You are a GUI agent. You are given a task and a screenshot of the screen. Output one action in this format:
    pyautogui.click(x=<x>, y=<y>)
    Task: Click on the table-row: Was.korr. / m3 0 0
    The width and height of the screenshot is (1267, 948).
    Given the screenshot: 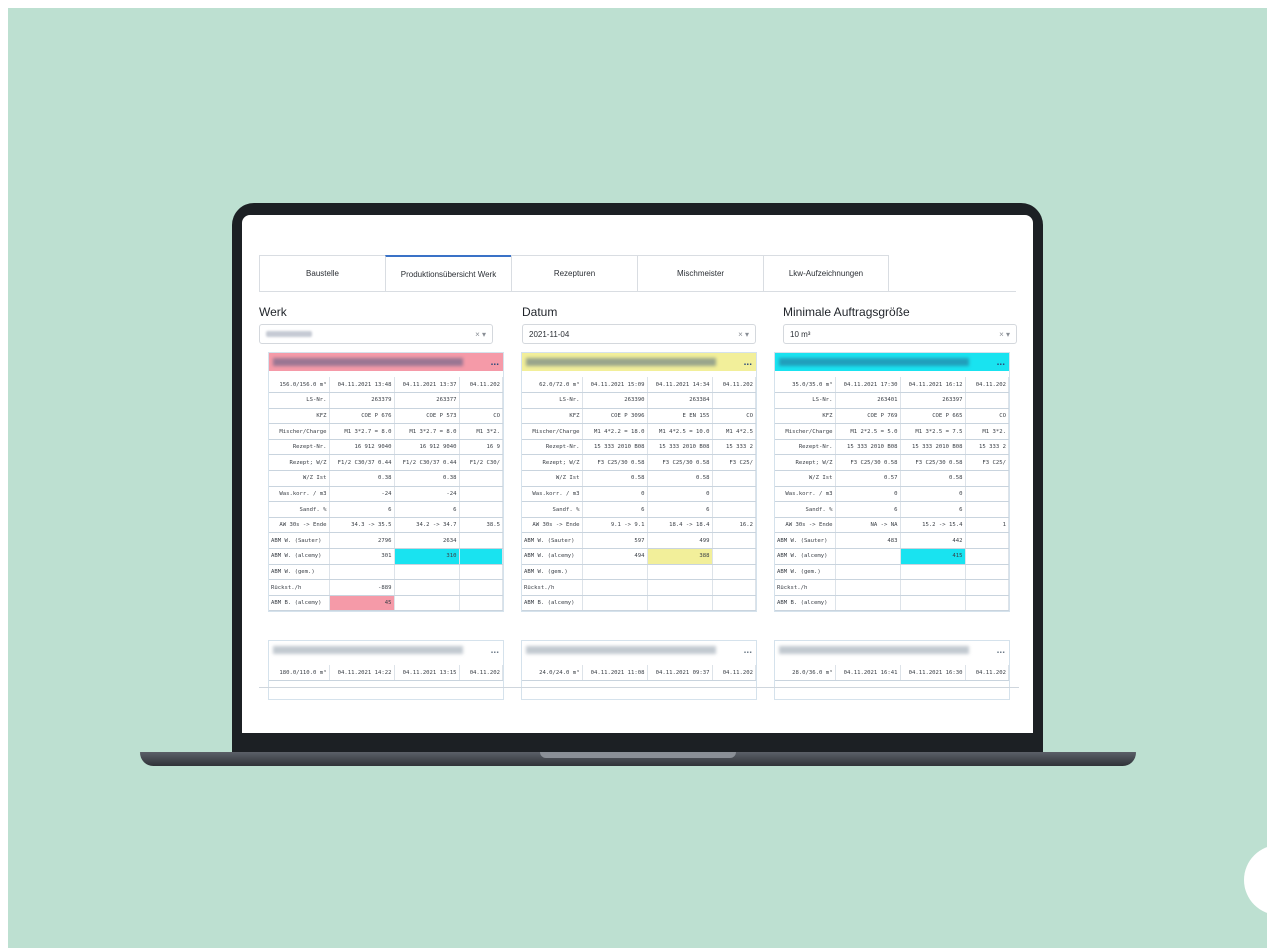 What is the action you would take?
    pyautogui.click(x=892, y=494)
    